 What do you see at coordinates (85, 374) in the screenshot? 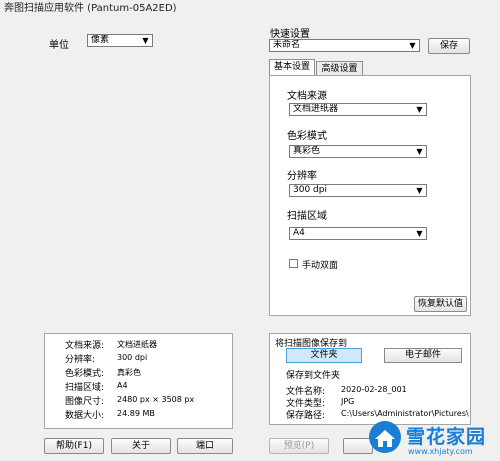
I see `summary-label: 色彩模式:` at bounding box center [85, 374].